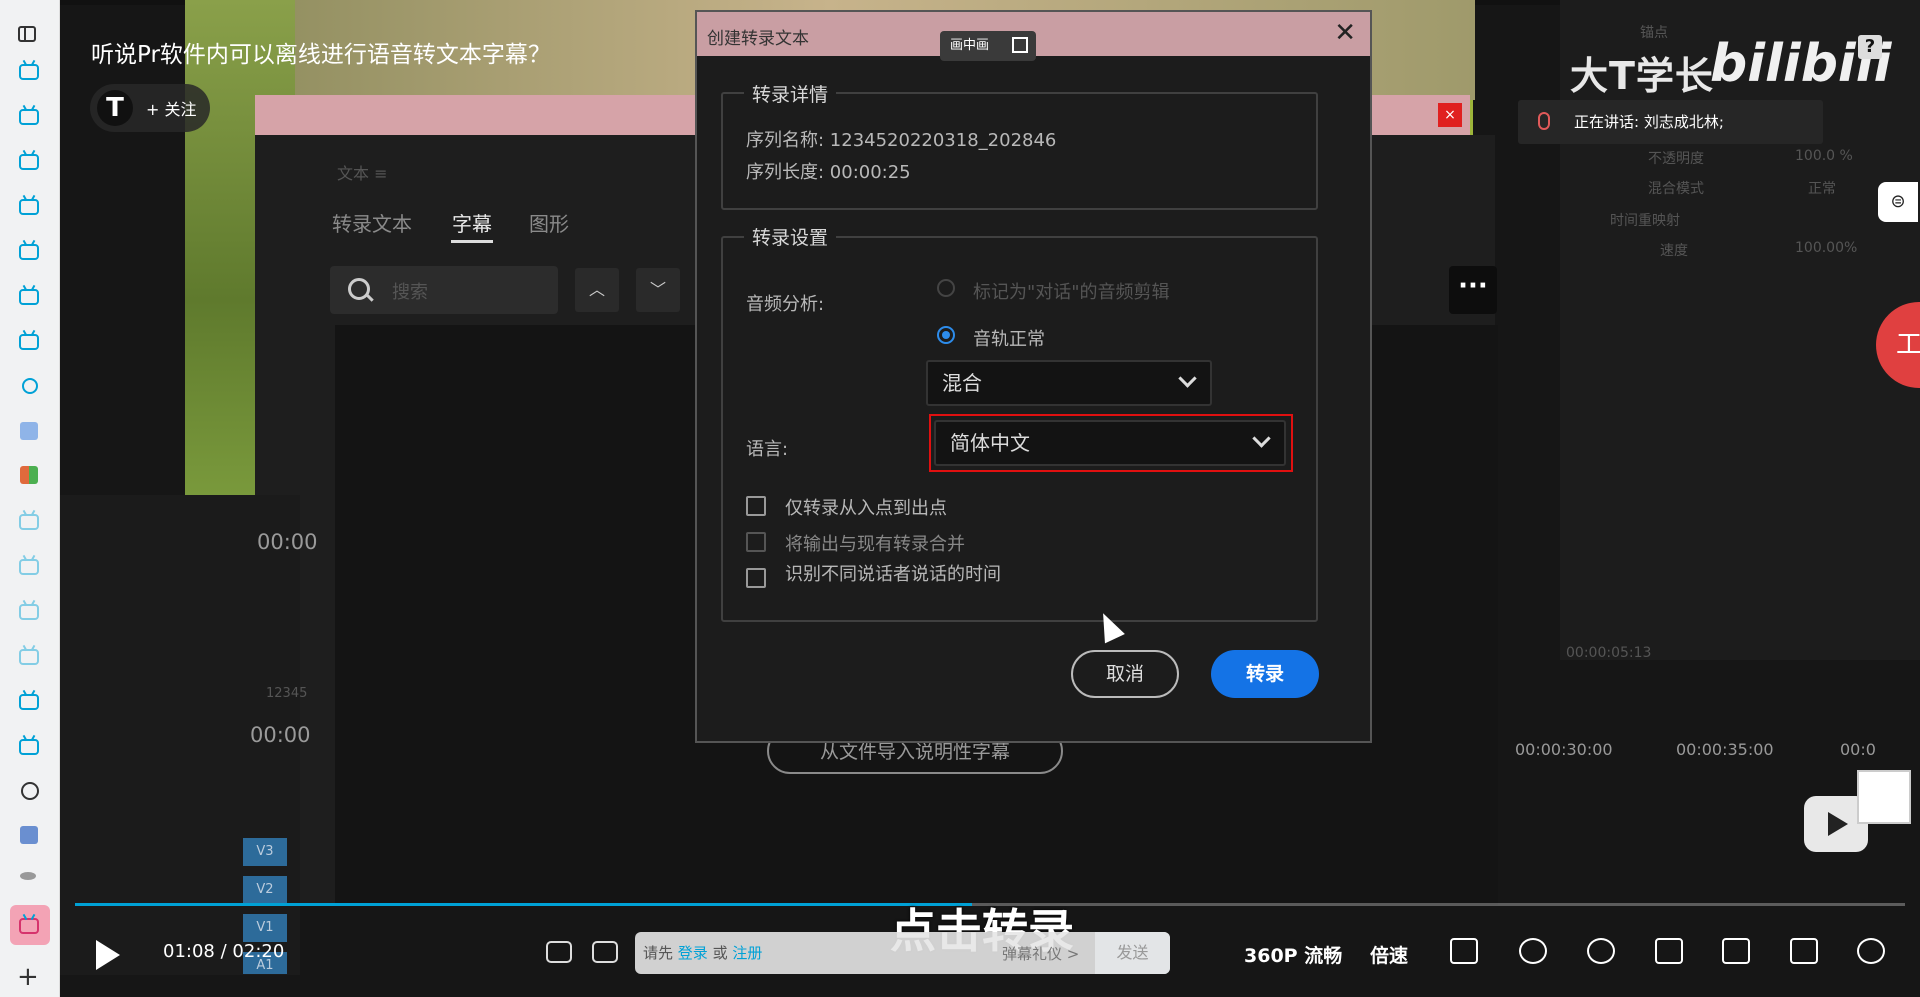  Describe the element at coordinates (658, 290) in the screenshot. I see `chevron-down-icon: ﹀` at that location.